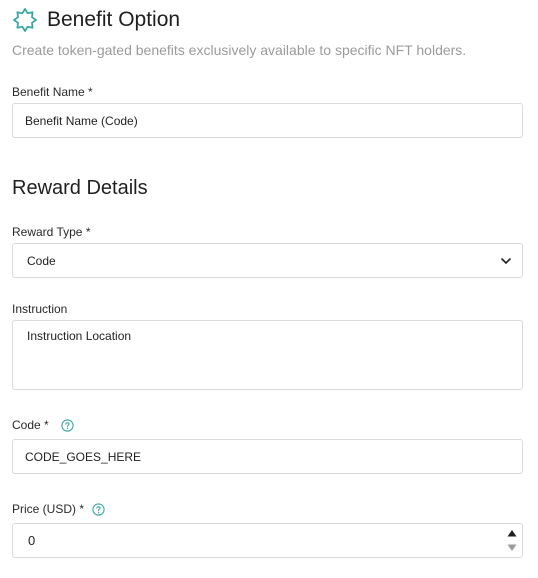 The image size is (538, 578). Describe the element at coordinates (48, 509) in the screenshot. I see `price-label: Price (USD) *` at that location.